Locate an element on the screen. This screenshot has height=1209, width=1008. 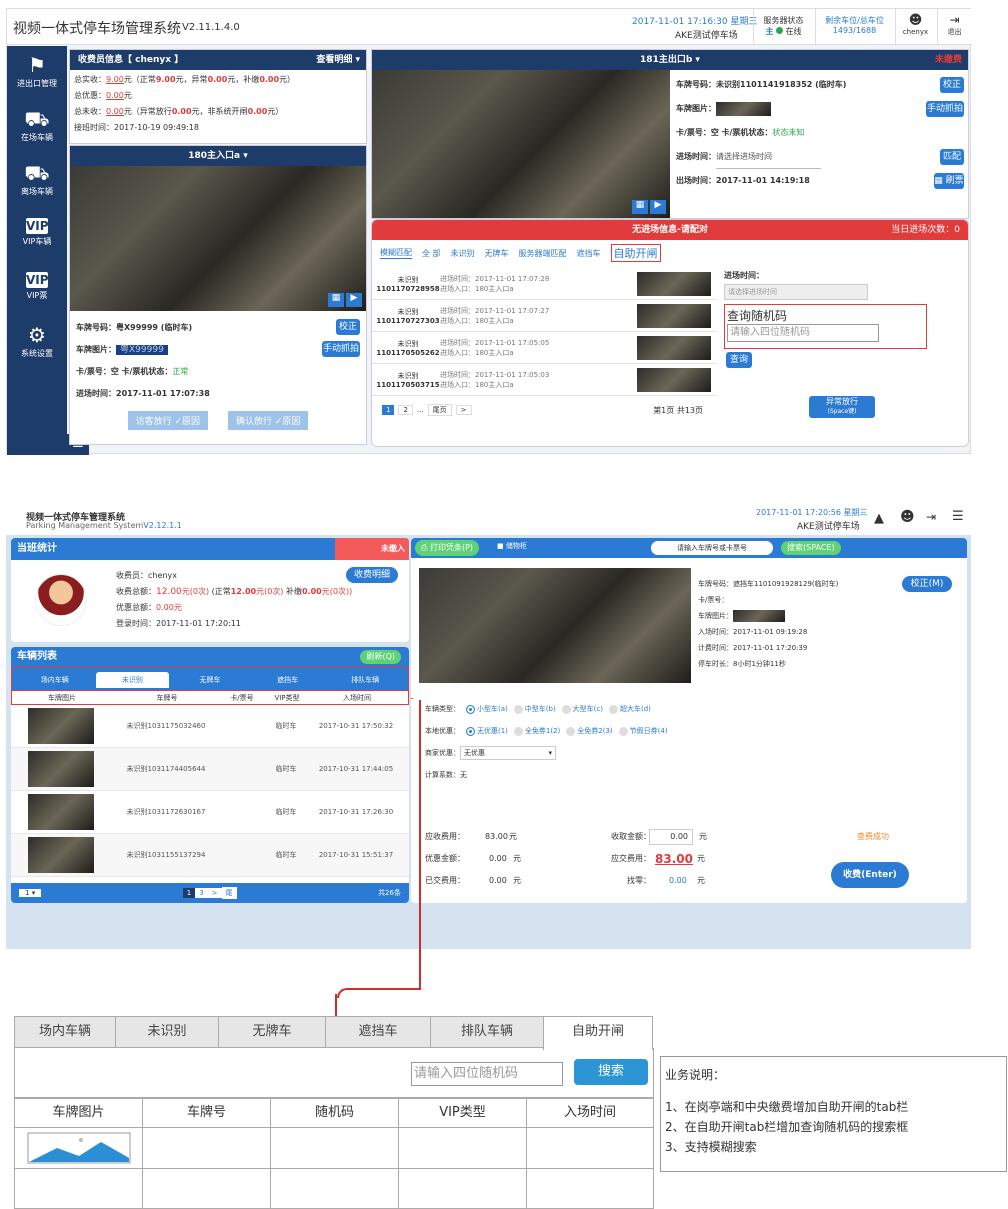
search-button: 搜索 is located at coordinates (611, 1072).